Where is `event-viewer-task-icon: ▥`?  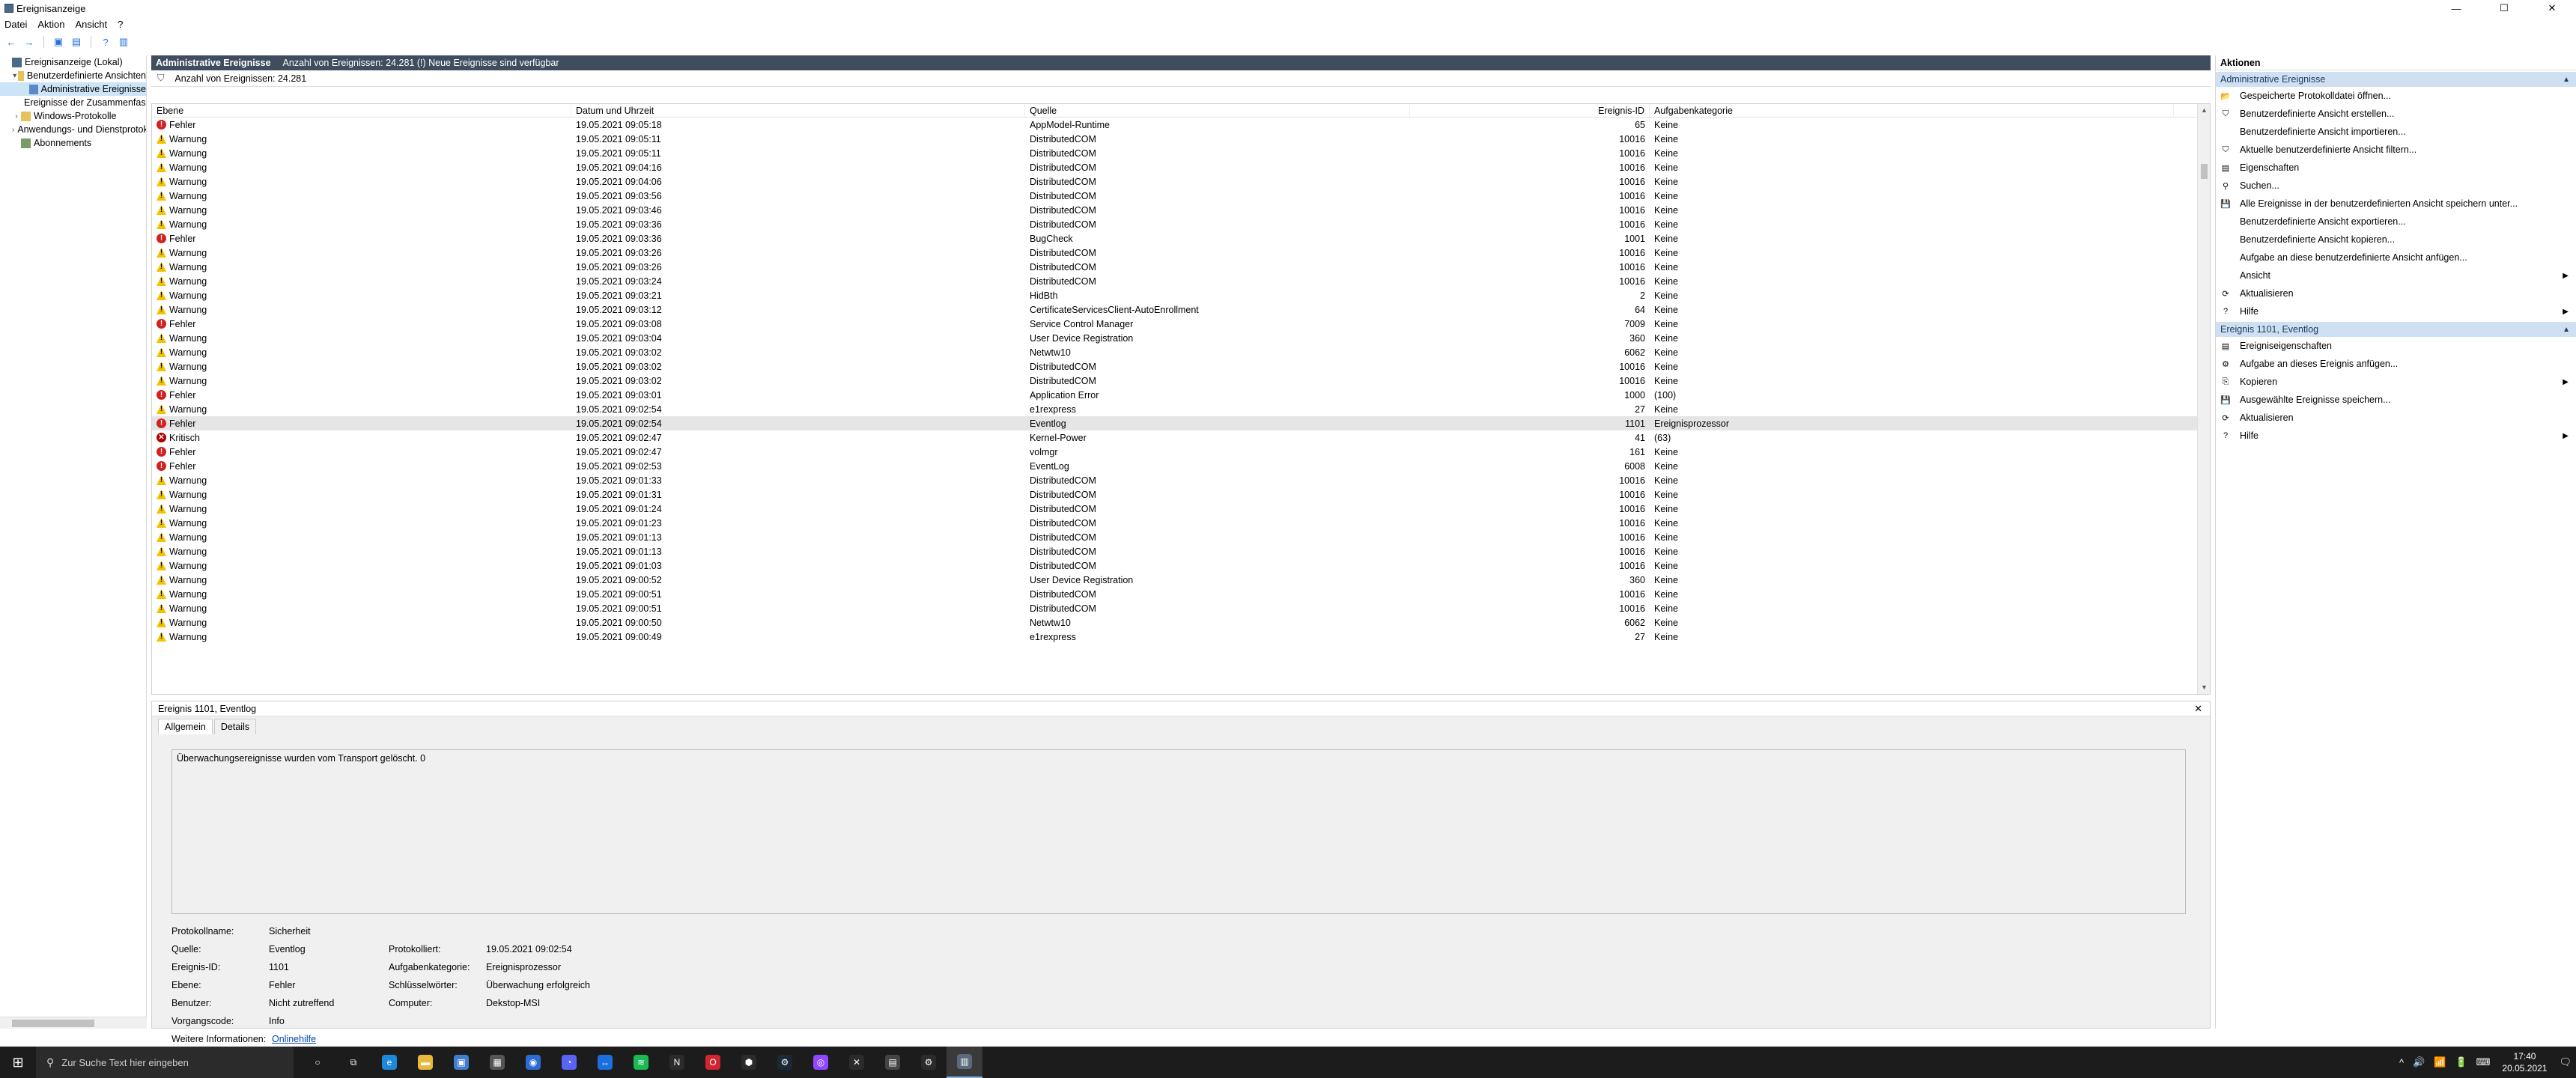
event-viewer-task-icon: ▥ is located at coordinates (964, 1062).